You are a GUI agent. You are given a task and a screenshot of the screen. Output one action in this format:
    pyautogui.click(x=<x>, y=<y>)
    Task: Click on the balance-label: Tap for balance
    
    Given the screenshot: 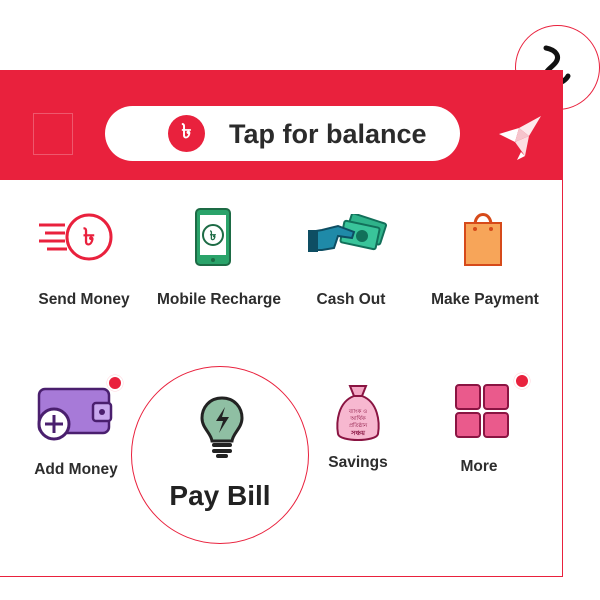 What is the action you would take?
    pyautogui.click(x=328, y=134)
    